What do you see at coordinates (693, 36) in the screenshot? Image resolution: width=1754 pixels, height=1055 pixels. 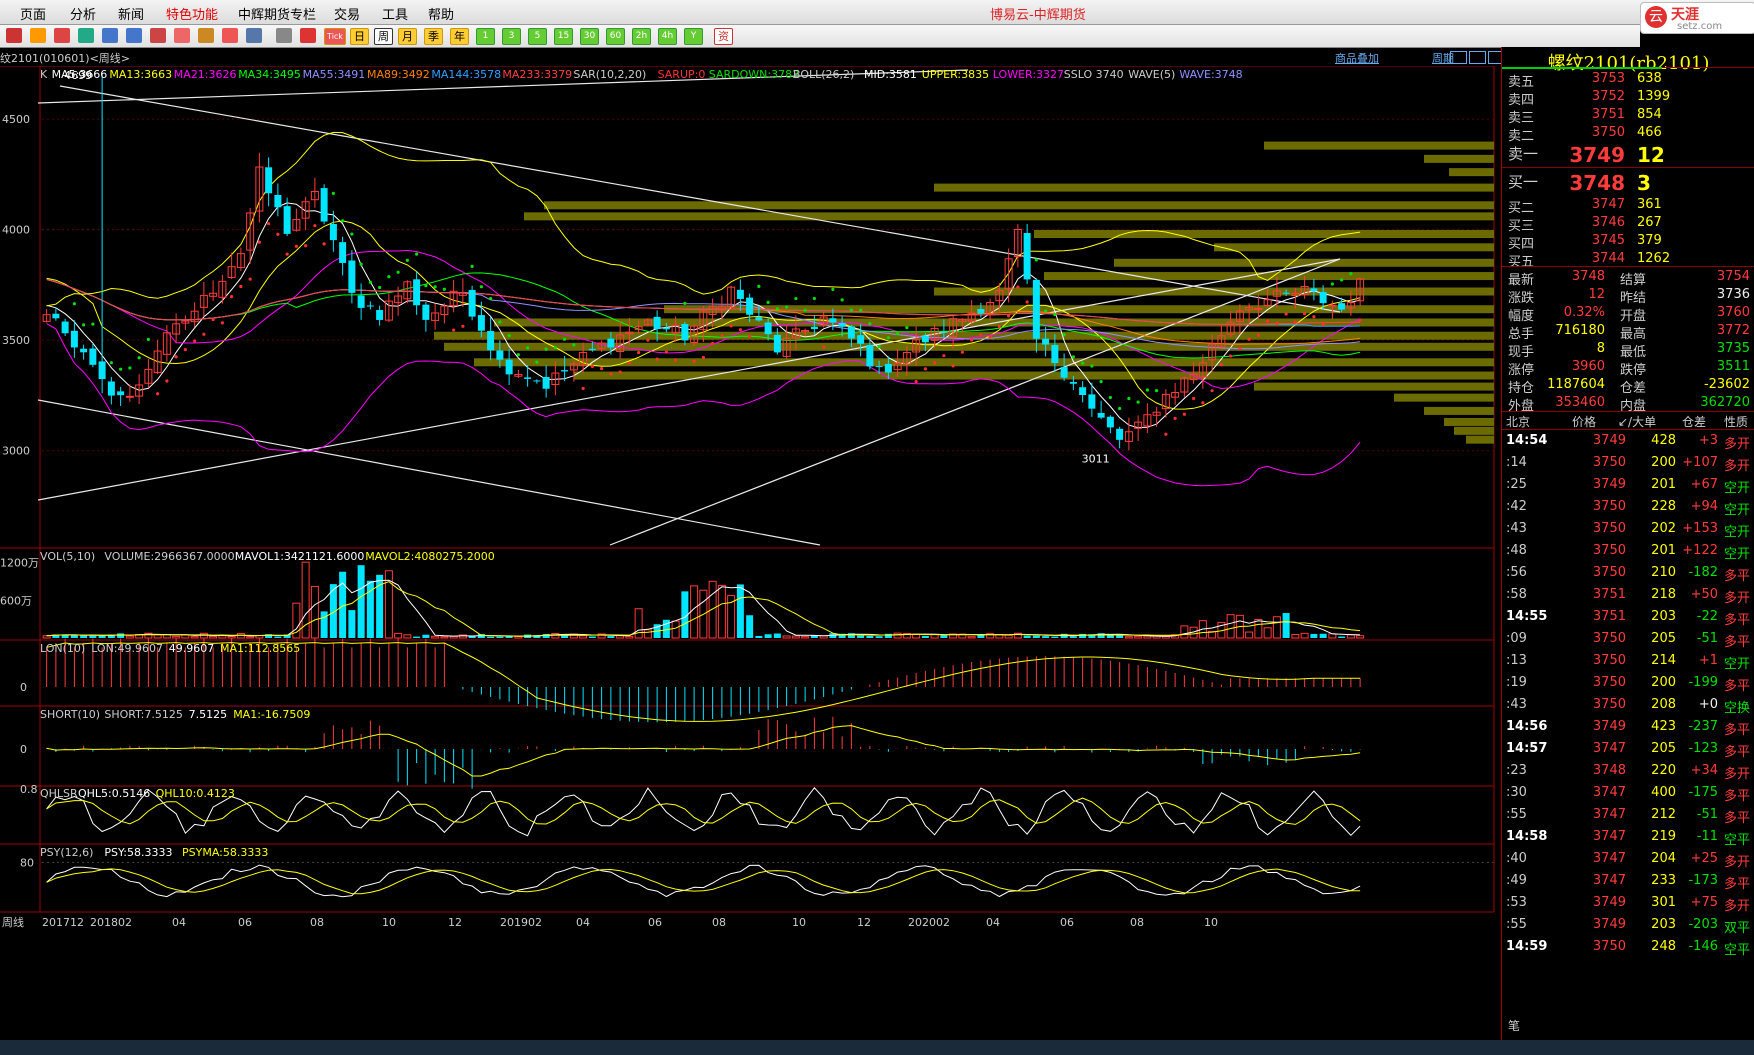 I see `custom-period-button: Y` at bounding box center [693, 36].